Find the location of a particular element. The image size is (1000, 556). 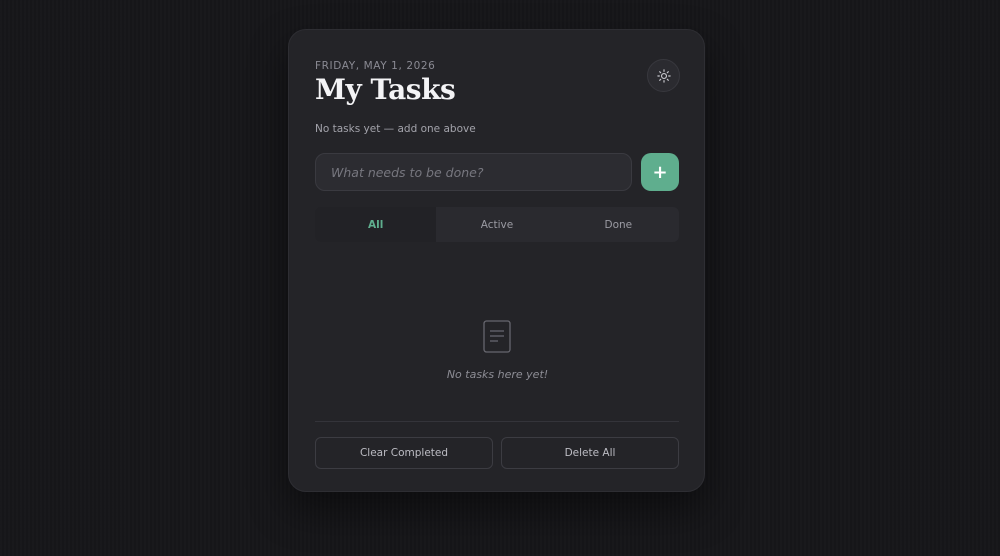

footer-divider is located at coordinates (497, 421).